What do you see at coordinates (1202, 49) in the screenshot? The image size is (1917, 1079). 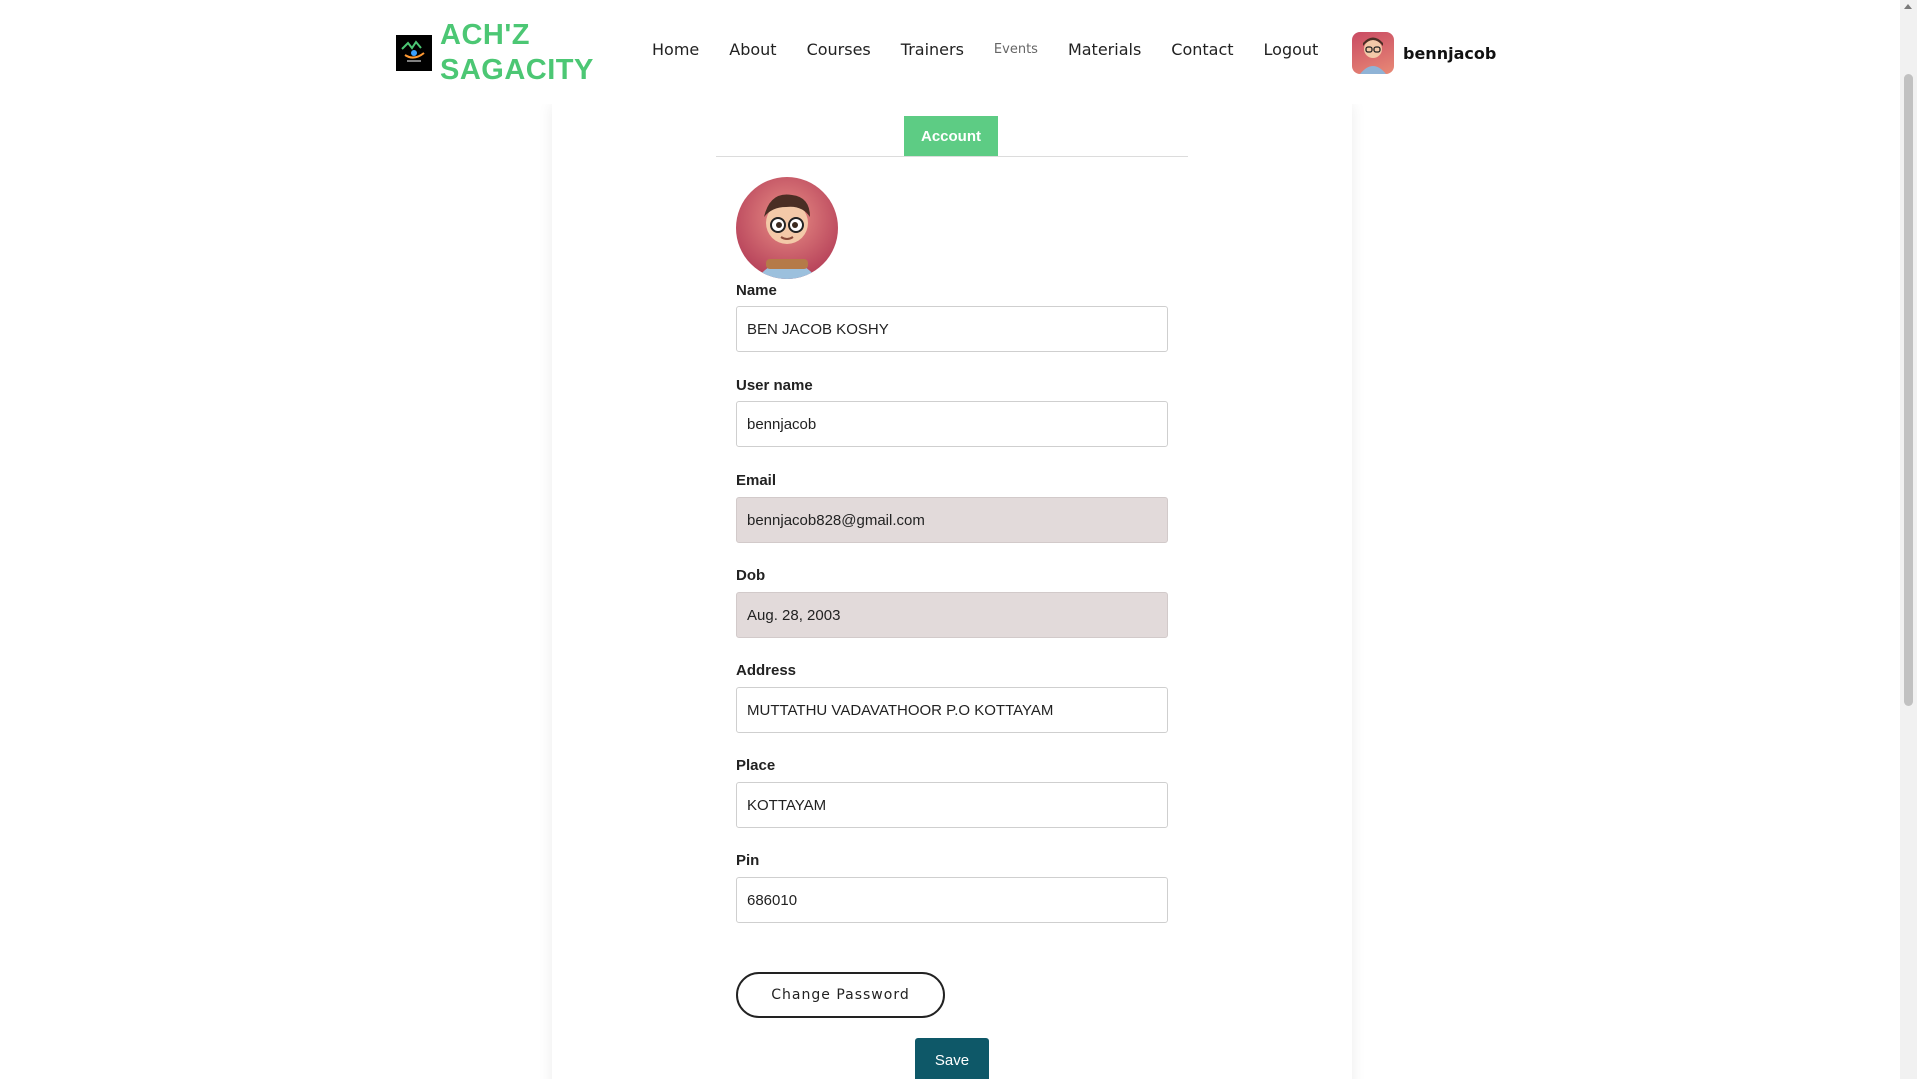 I see `nav-contact: Contact` at bounding box center [1202, 49].